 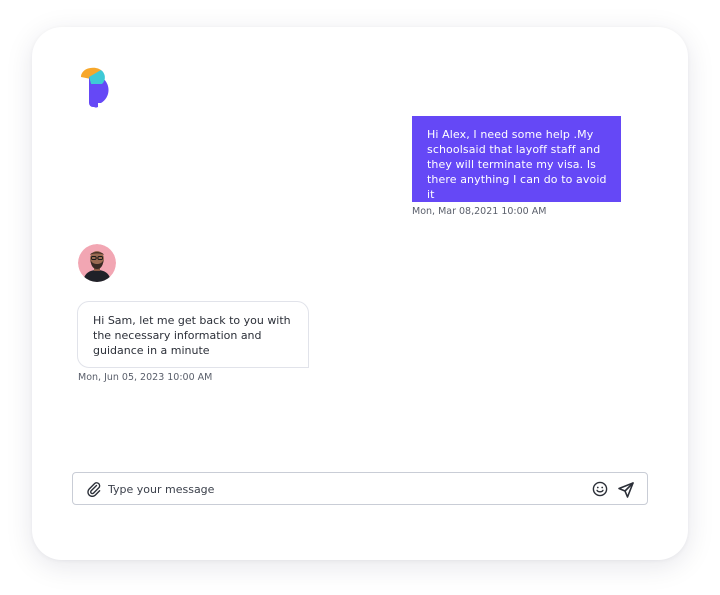 What do you see at coordinates (99, 88) in the screenshot?
I see `brand-logo-icon` at bounding box center [99, 88].